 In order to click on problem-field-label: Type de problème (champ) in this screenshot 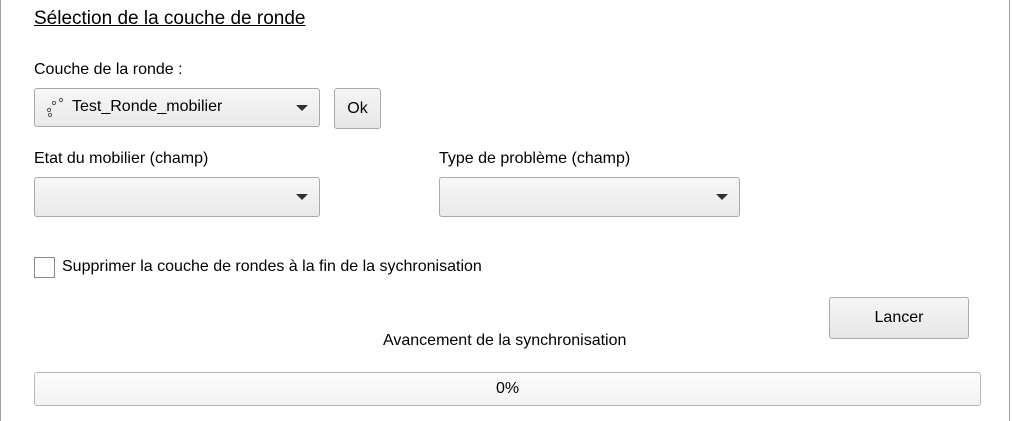, I will do `click(535, 158)`.